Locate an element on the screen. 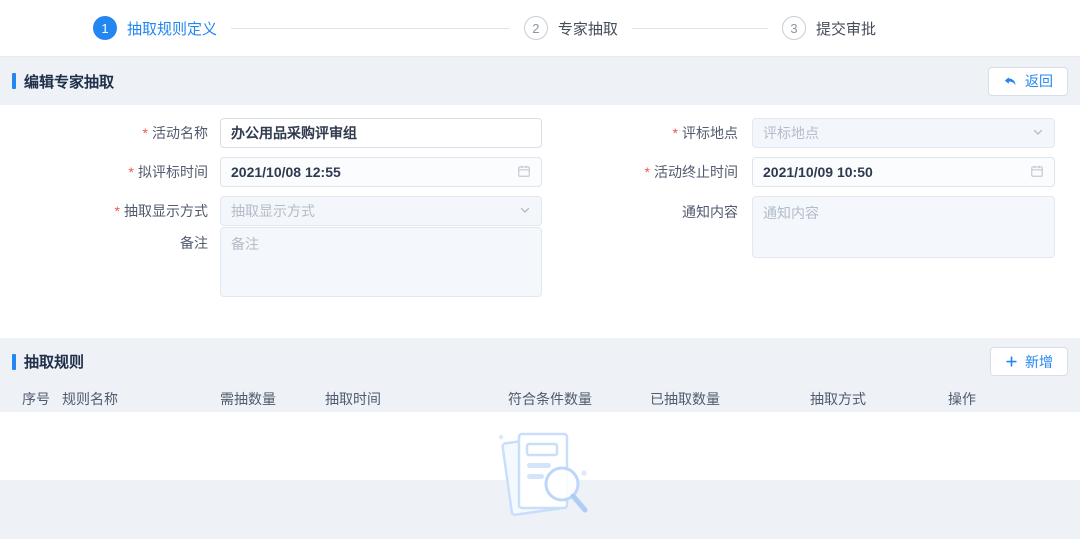 Image resolution: width=1080 pixels, height=539 pixels. end-time-input: 2021/10/09 10:50 is located at coordinates (903, 172).